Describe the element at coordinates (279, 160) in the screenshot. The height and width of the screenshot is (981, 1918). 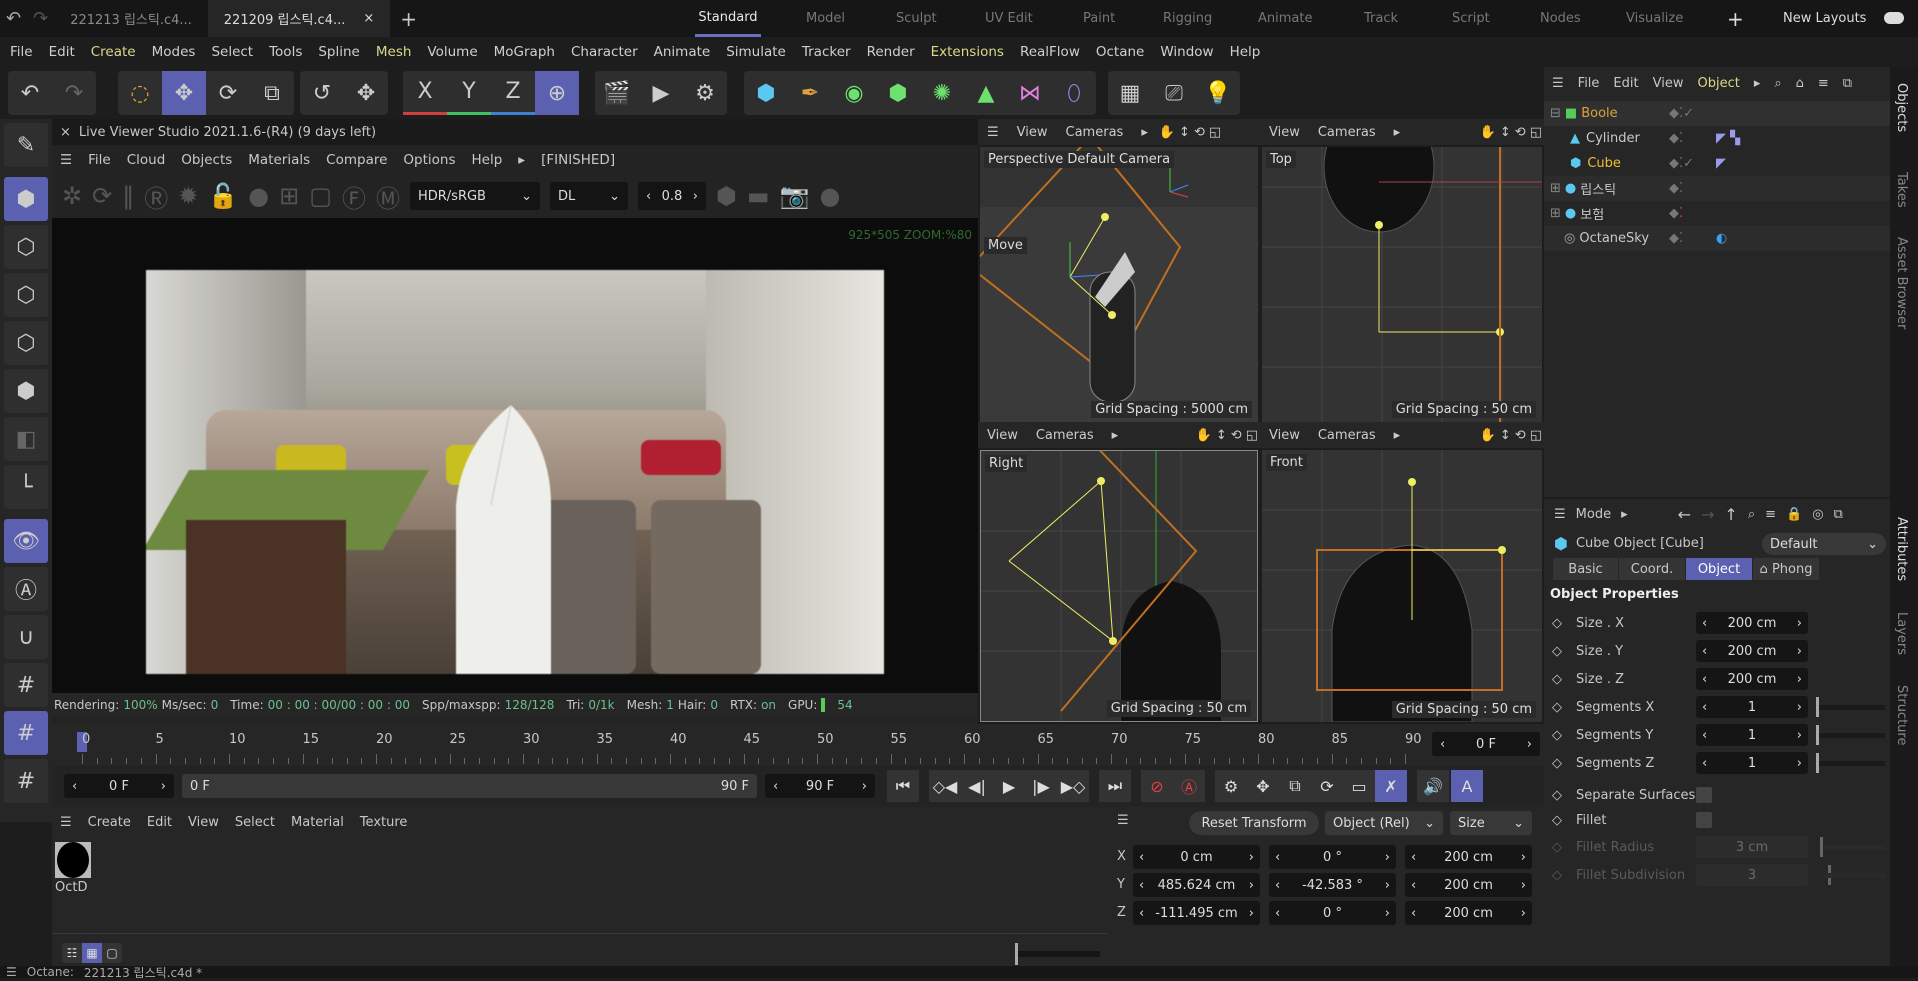
I see `lv-menu-materials: Materials` at that location.